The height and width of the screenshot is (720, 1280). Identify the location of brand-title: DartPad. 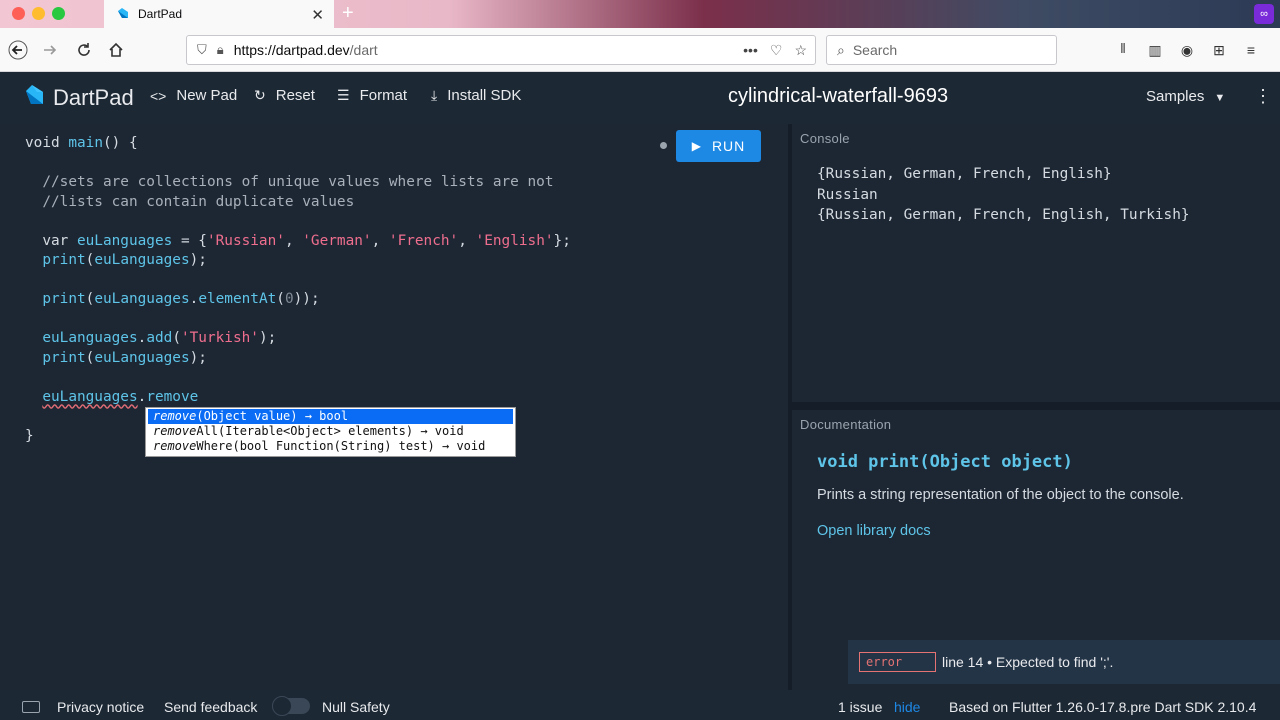
(93, 97).